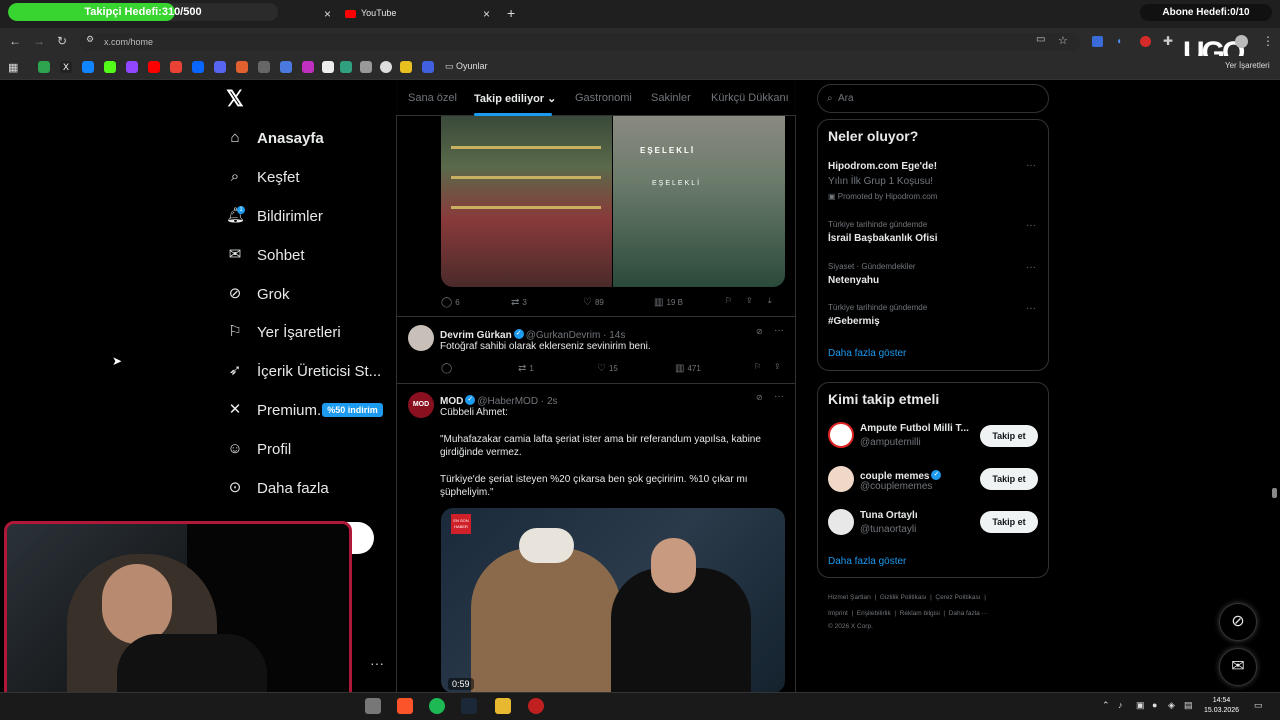 The image size is (1280, 720). What do you see at coordinates (1120, 705) in the screenshot?
I see `speaker-icon: ♪` at bounding box center [1120, 705].